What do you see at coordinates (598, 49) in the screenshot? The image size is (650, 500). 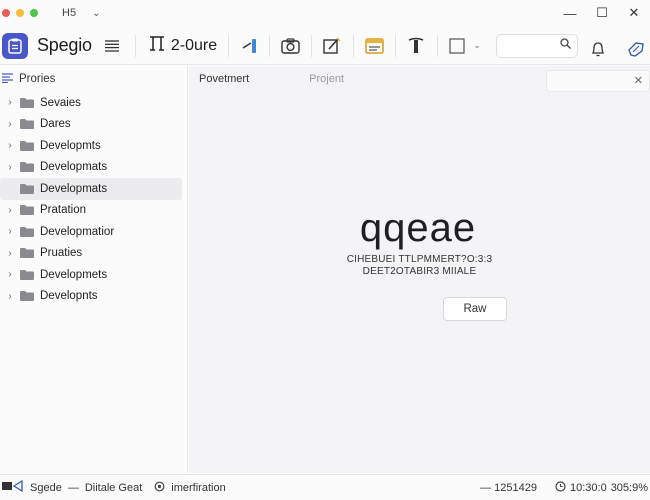 I see `bell-icon` at bounding box center [598, 49].